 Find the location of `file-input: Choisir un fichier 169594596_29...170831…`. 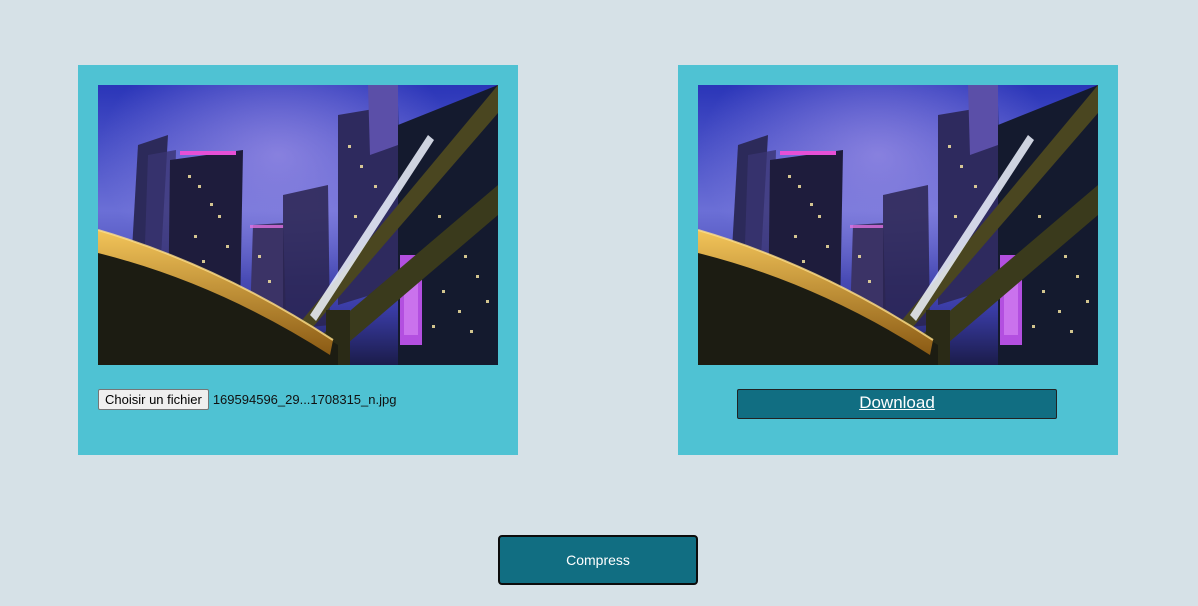

file-input: Choisir un fichier 169594596_29...170831… is located at coordinates (247, 399).